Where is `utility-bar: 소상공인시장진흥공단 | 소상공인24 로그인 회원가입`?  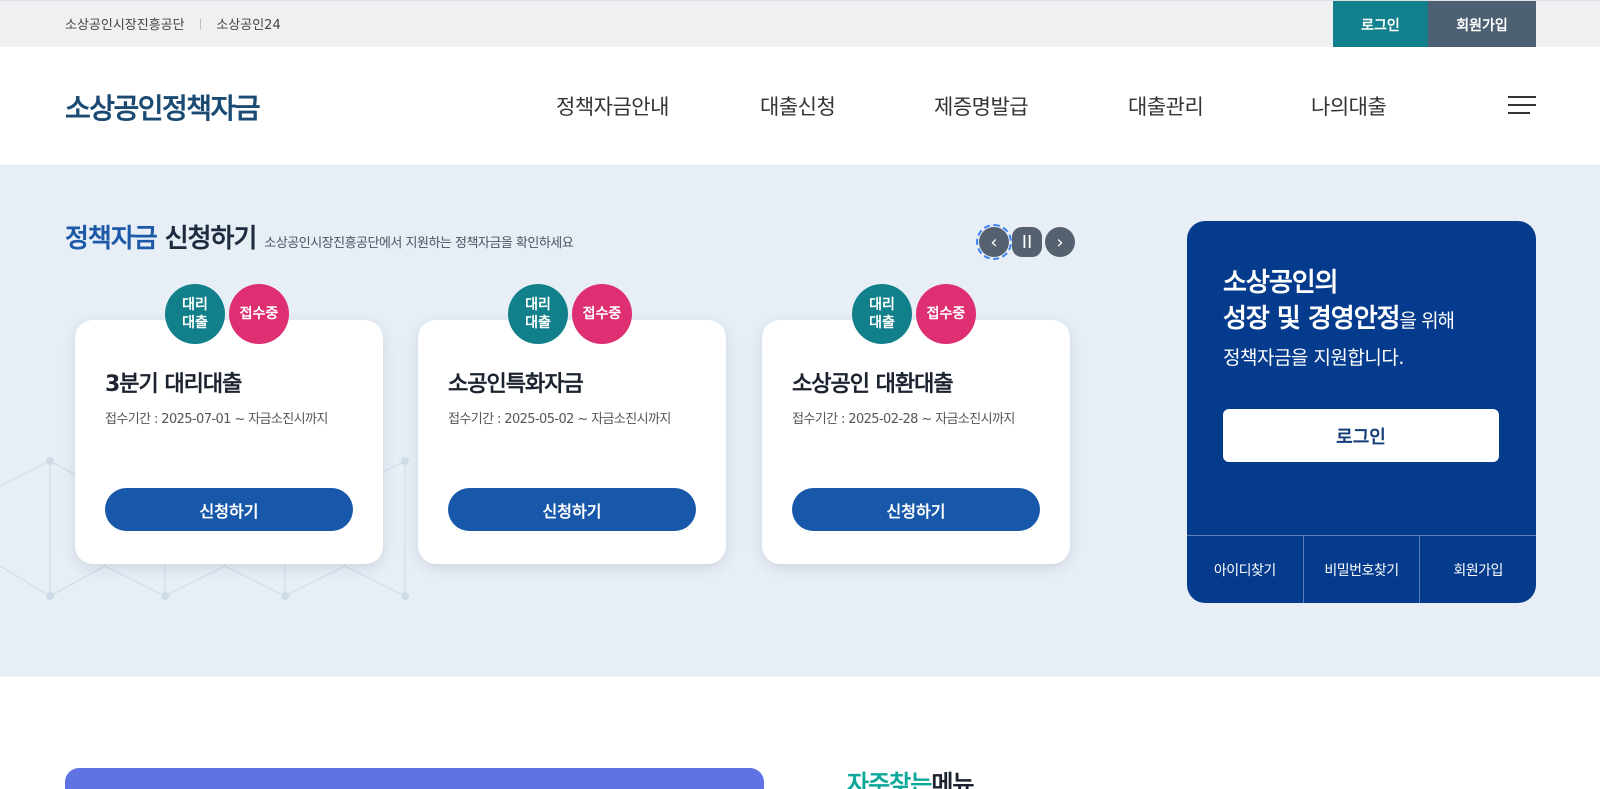
utility-bar: 소상공인시장진흥공단 | 소상공인24 로그인 회원가입 is located at coordinates (800, 24).